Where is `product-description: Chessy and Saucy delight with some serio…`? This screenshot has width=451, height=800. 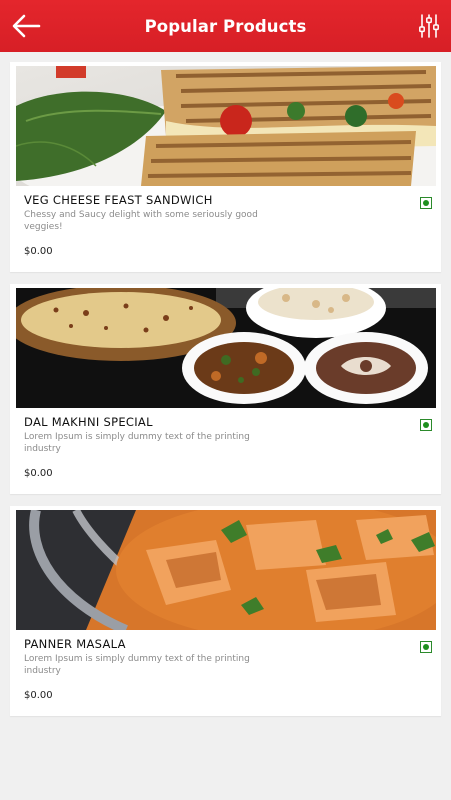
product-description: Chessy and Saucy delight with some serio… is located at coordinates (141, 221).